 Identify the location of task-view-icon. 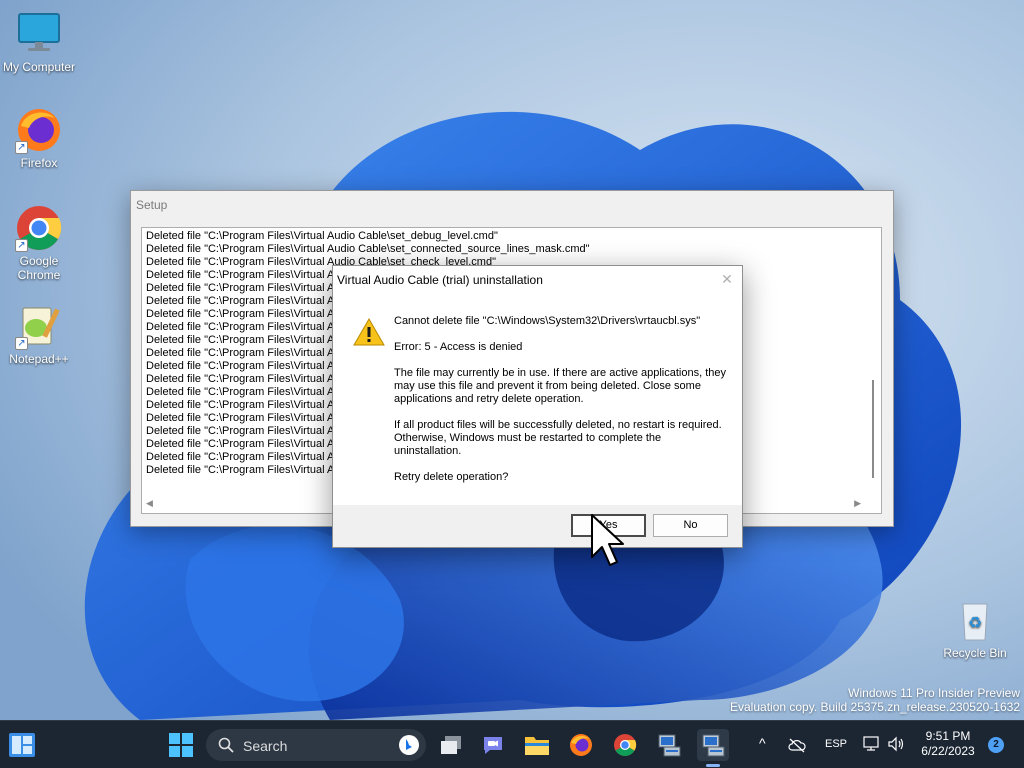
(451, 745).